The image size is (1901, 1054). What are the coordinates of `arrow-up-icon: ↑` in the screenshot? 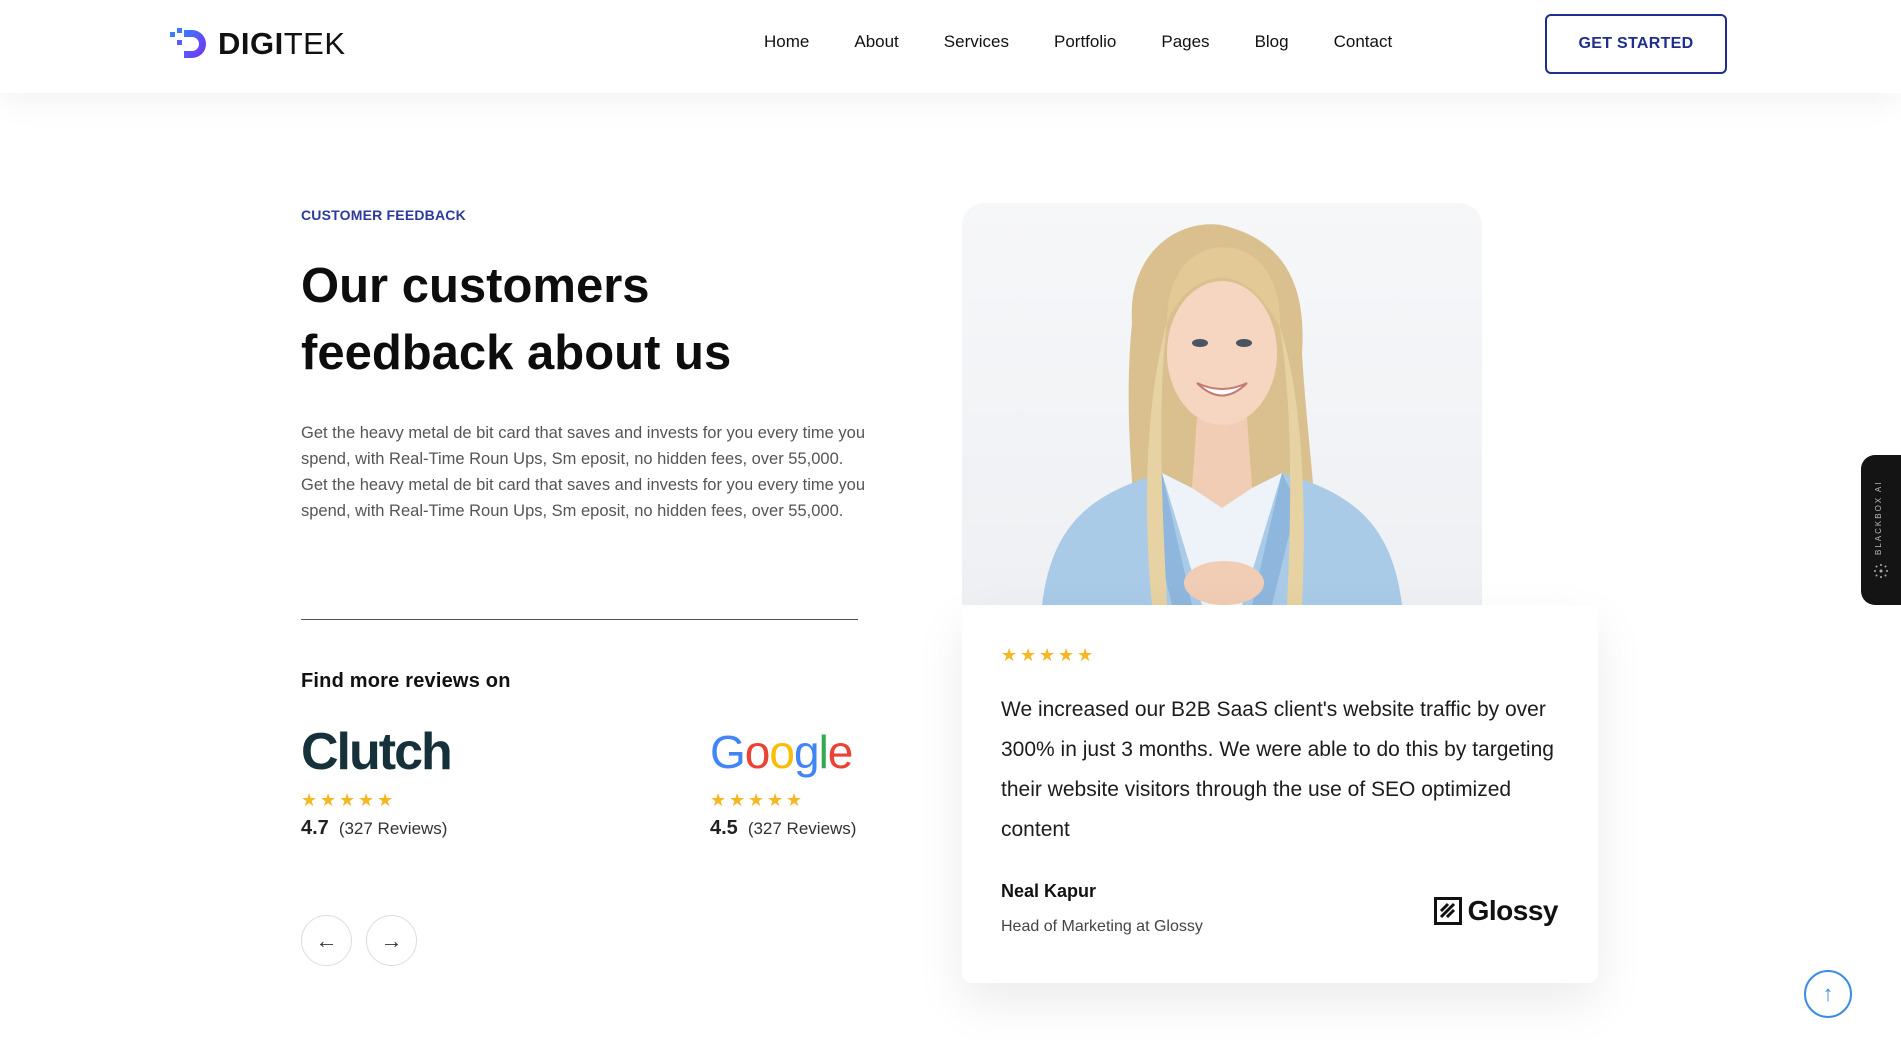 It's located at (1828, 993).